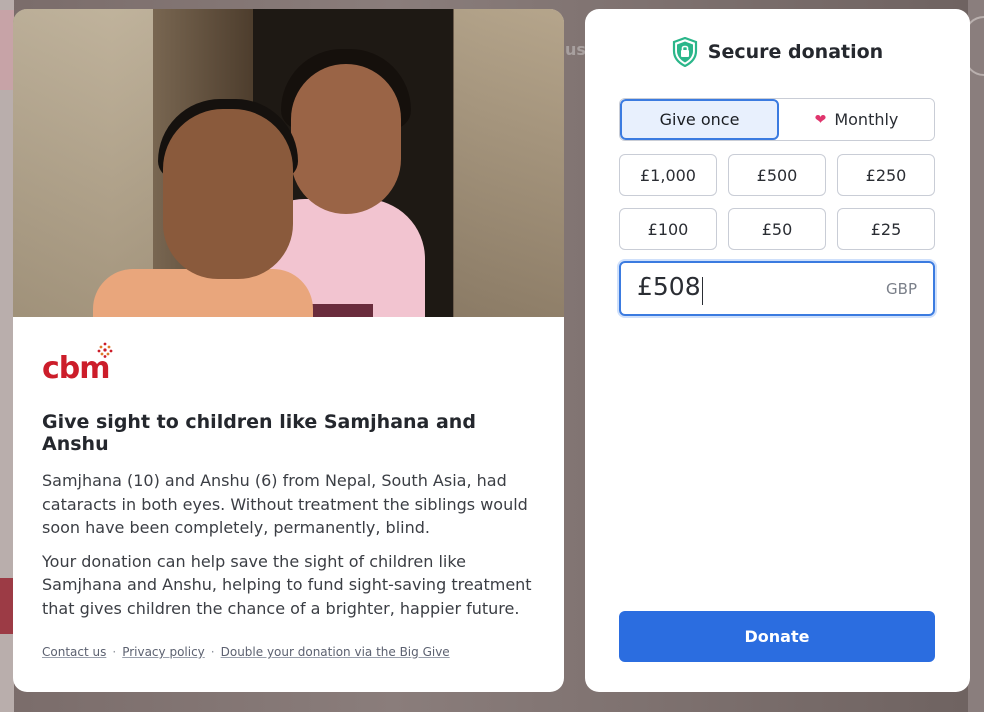 This screenshot has height=712, width=984. What do you see at coordinates (335, 652) in the screenshot?
I see `big-give-link: Double your donation via the Big Give` at bounding box center [335, 652].